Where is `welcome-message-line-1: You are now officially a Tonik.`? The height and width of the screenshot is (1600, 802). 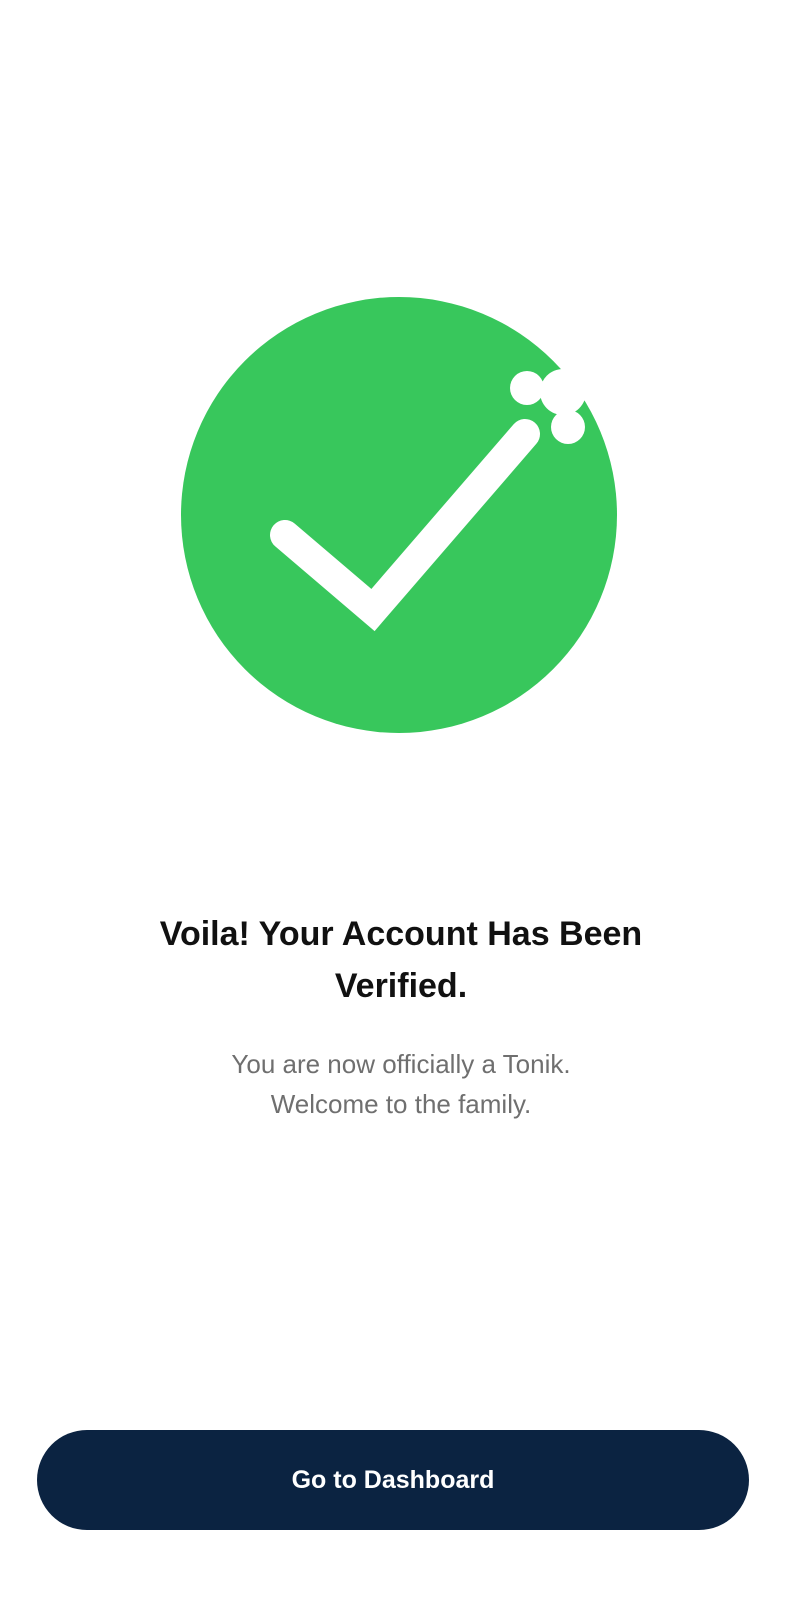 welcome-message-line-1: You are now officially a Tonik. is located at coordinates (401, 1064).